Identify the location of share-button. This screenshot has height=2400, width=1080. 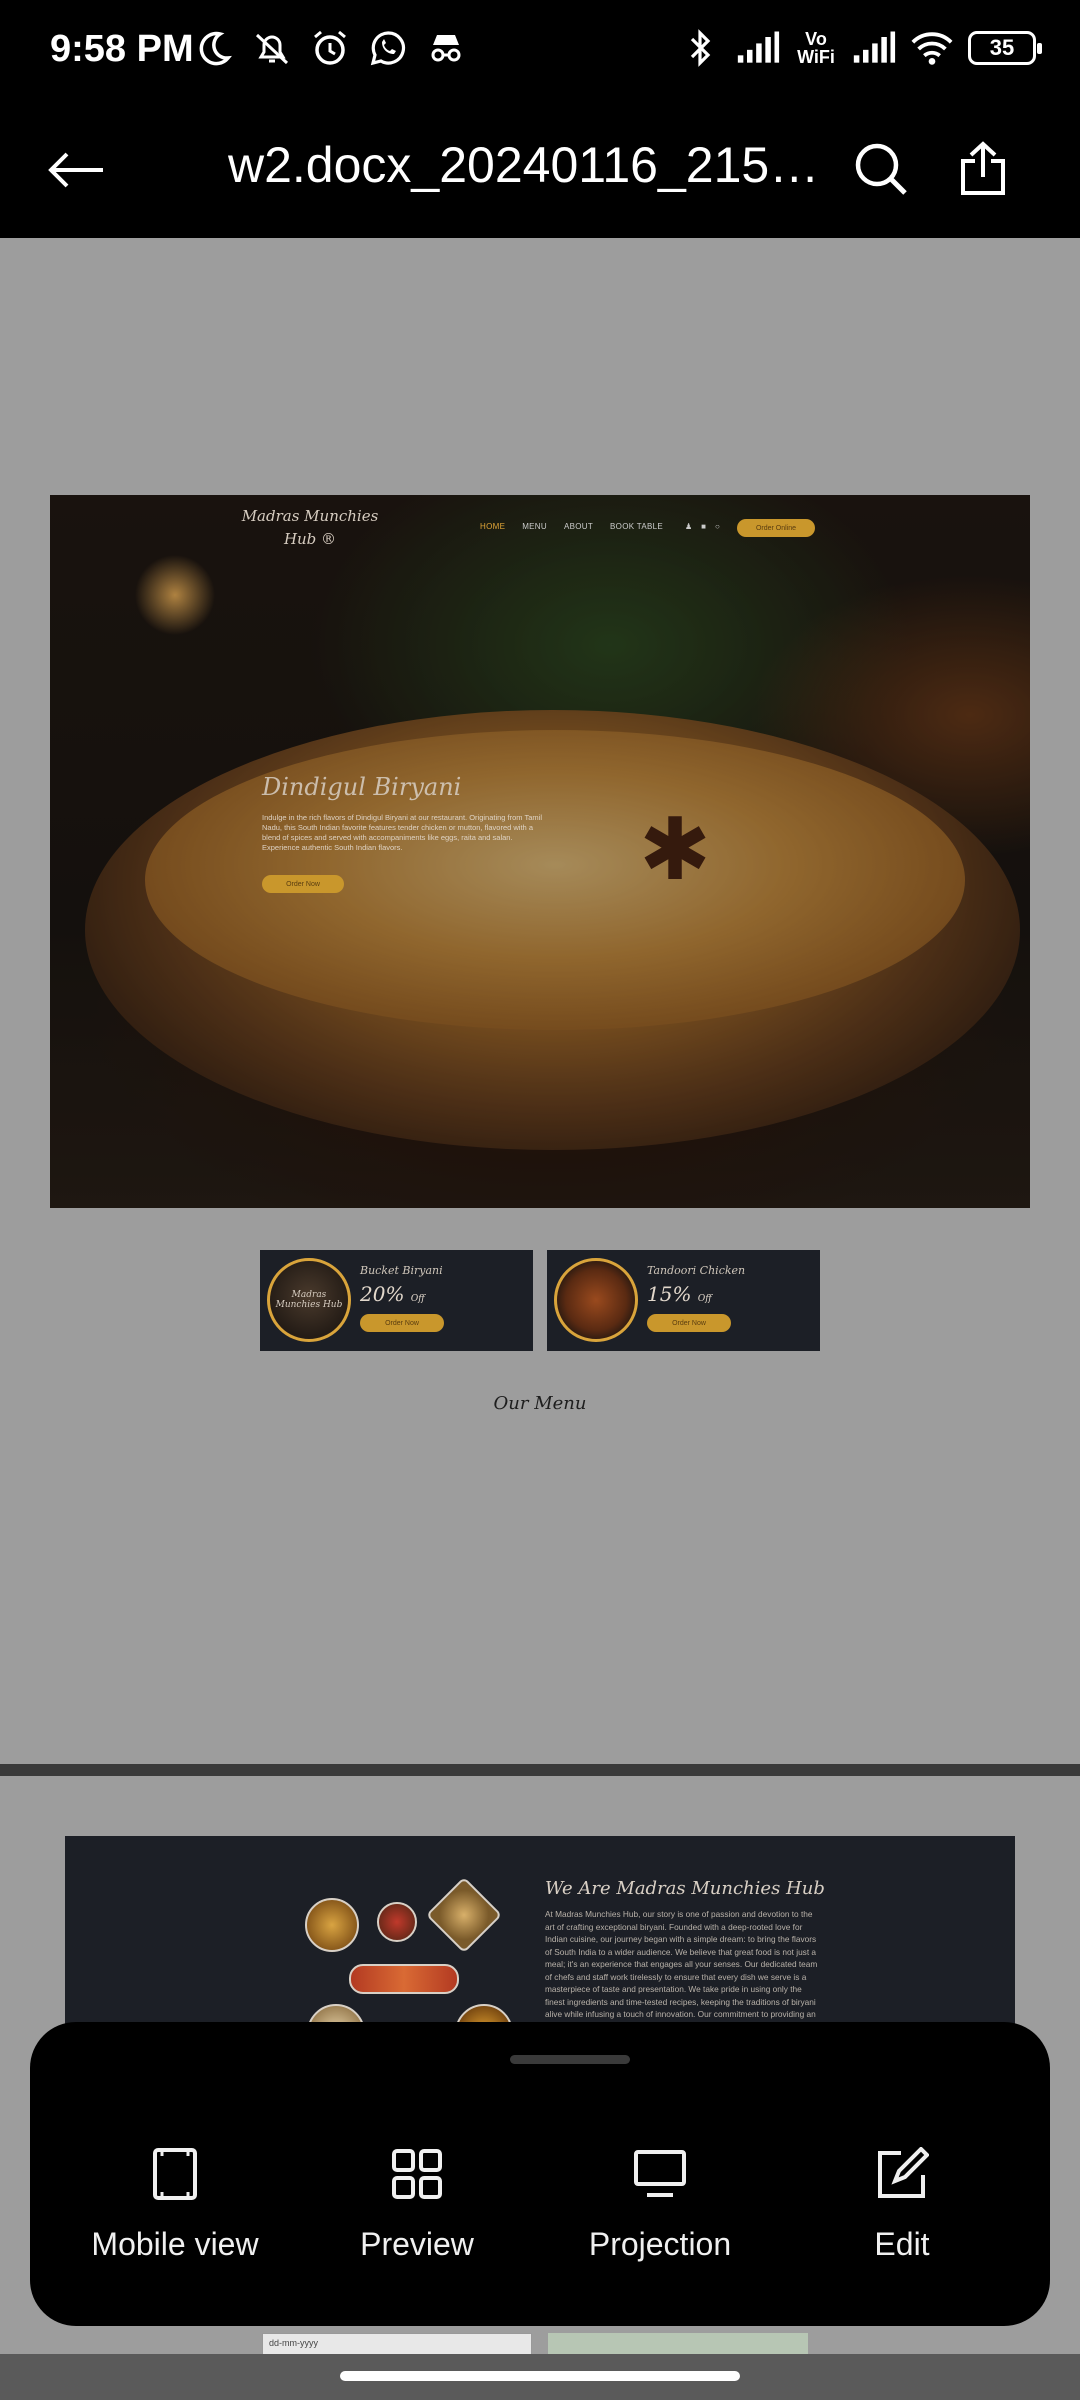
(983, 169).